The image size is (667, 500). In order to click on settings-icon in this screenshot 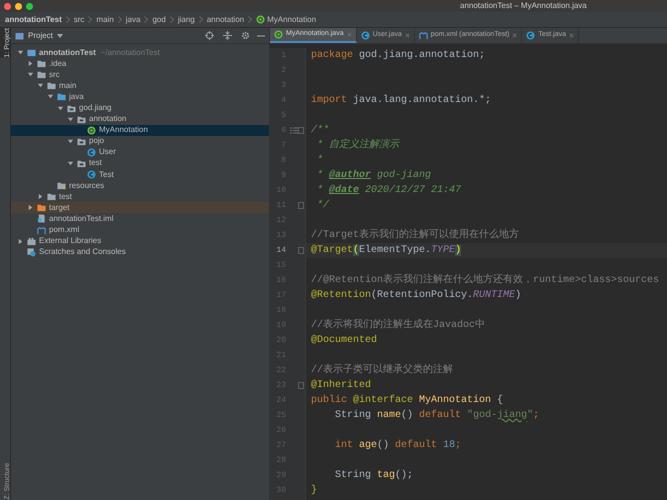, I will do `click(245, 35)`.